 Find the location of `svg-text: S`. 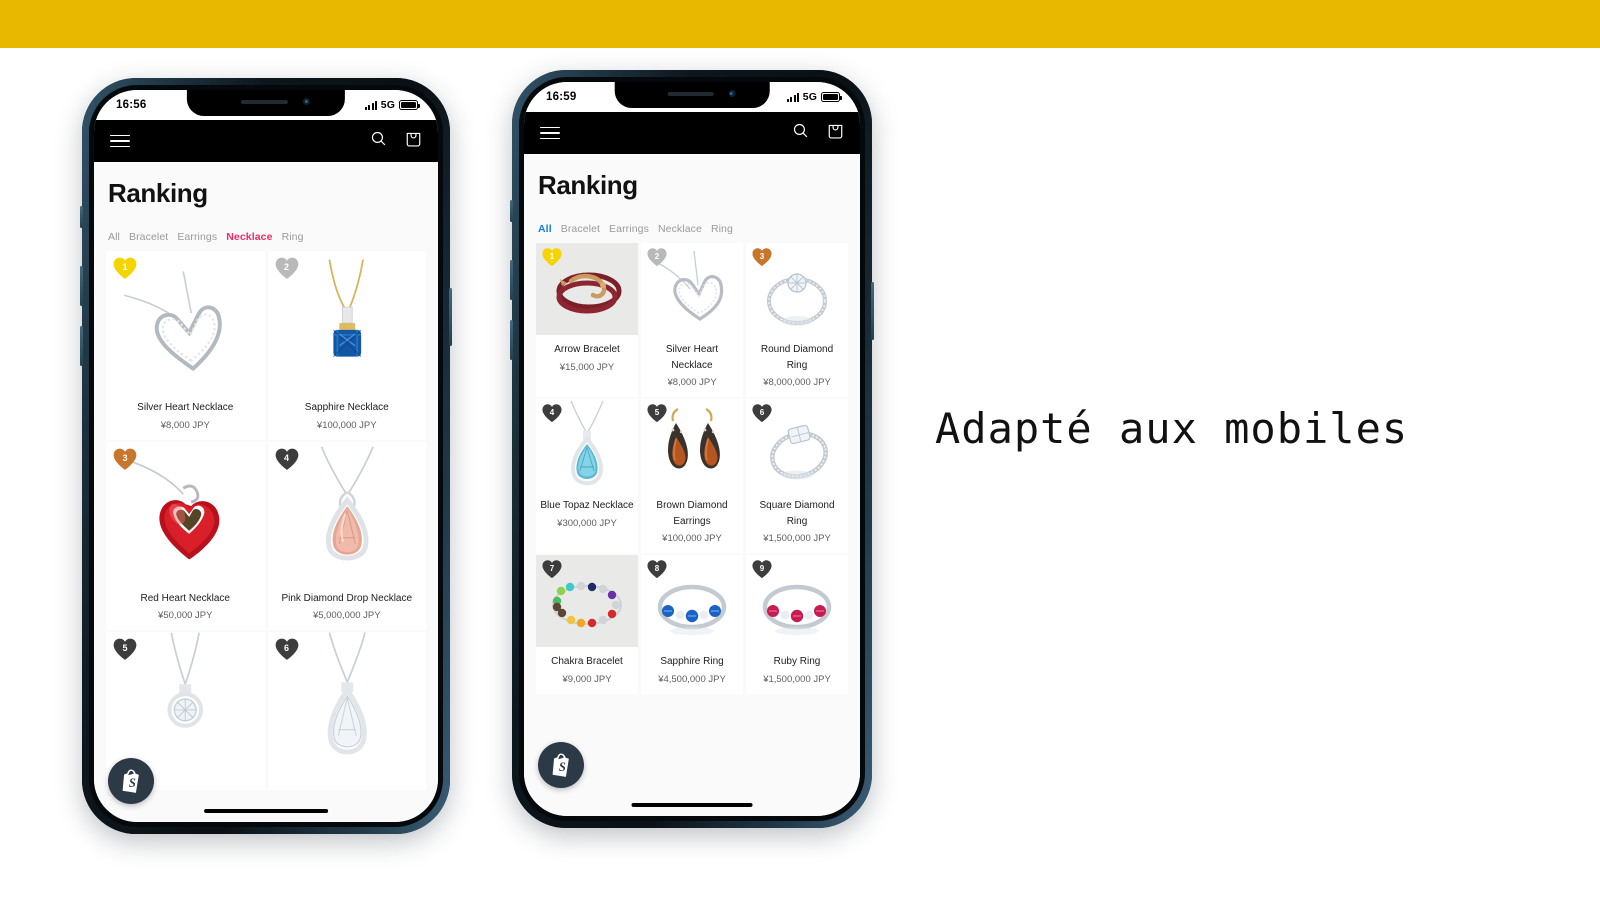

svg-text: S is located at coordinates (562, 767).